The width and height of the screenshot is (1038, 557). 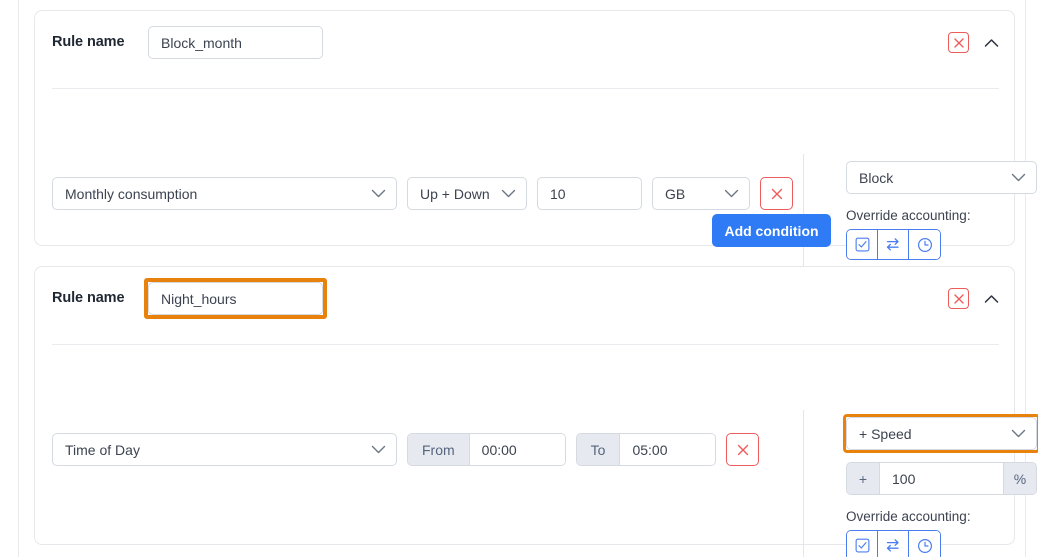 I want to click on condition-row: Monthly consumption Up + Down 10 GB, so click(x=422, y=193).